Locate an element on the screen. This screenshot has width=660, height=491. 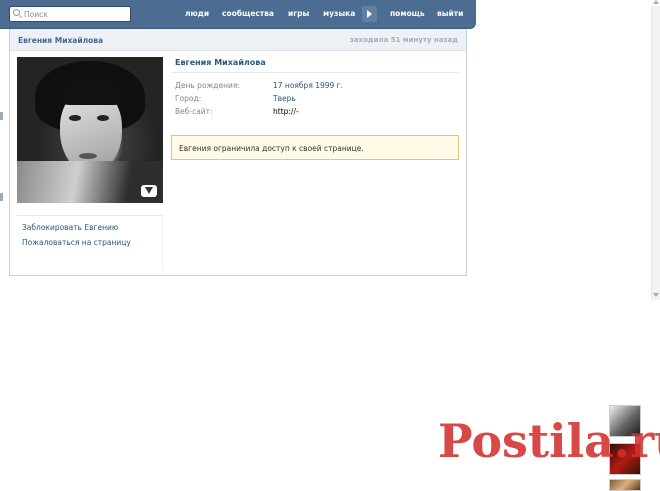
profile-name: Евгения Михайлова is located at coordinates (220, 62).